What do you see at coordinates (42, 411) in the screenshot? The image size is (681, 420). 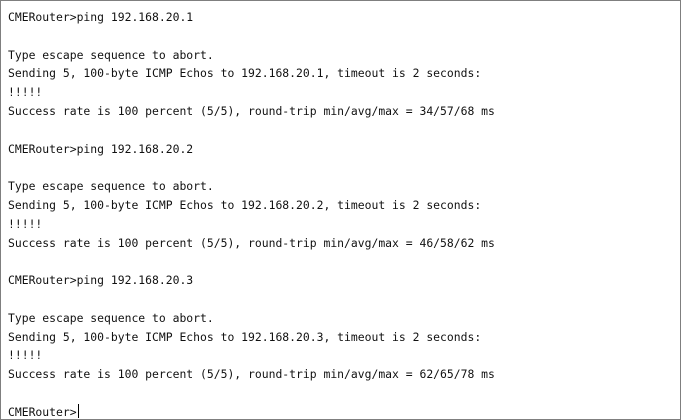 I see `terminal-prompt: CMERouter>` at bounding box center [42, 411].